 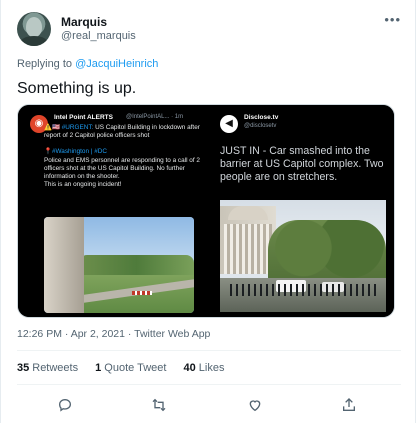 What do you see at coordinates (255, 405) in the screenshot?
I see `like-icon` at bounding box center [255, 405].